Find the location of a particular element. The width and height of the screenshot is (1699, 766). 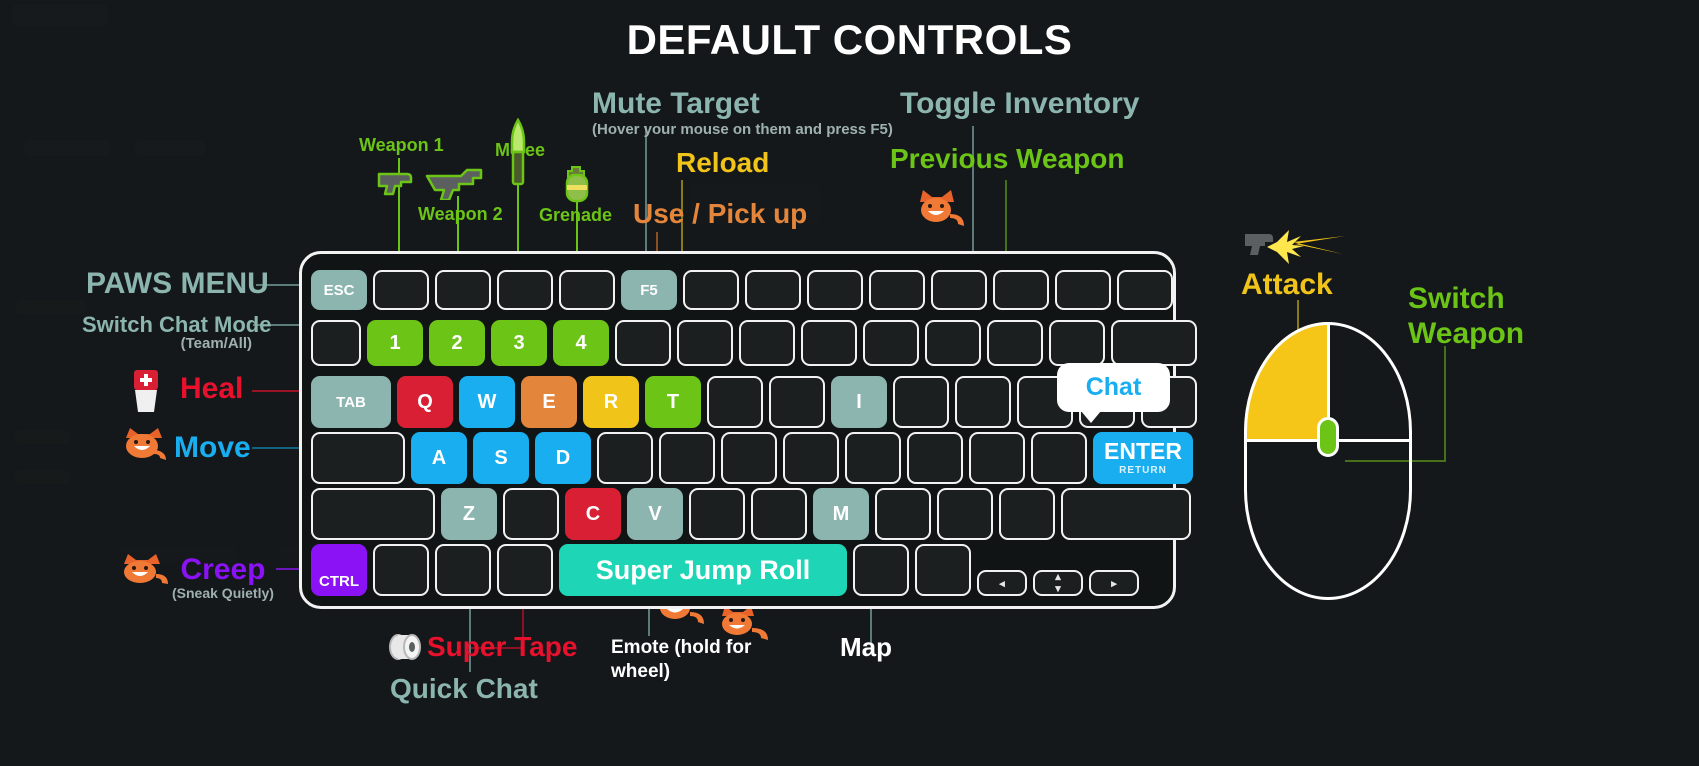

key-label: 2 is located at coordinates (457, 342).